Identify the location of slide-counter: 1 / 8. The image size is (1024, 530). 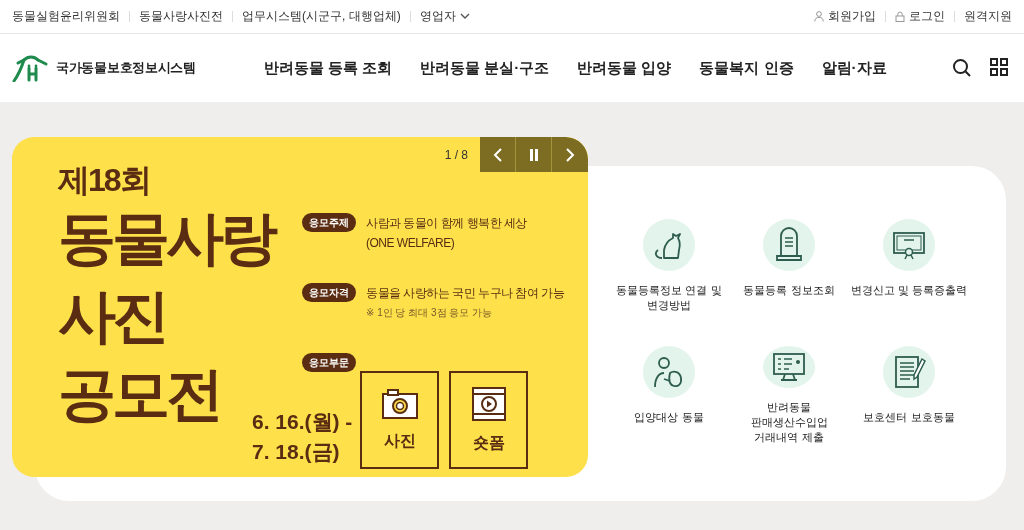
(456, 154).